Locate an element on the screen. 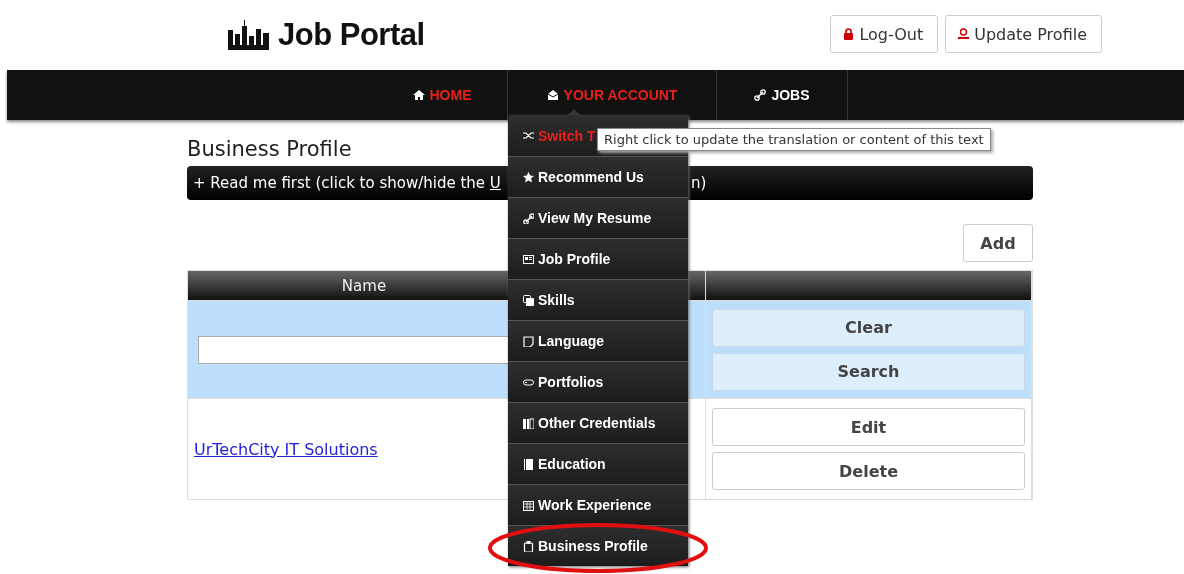 Image resolution: width=1184 pixels, height=574 pixels. site-logo: Job Portal is located at coordinates (351, 35).